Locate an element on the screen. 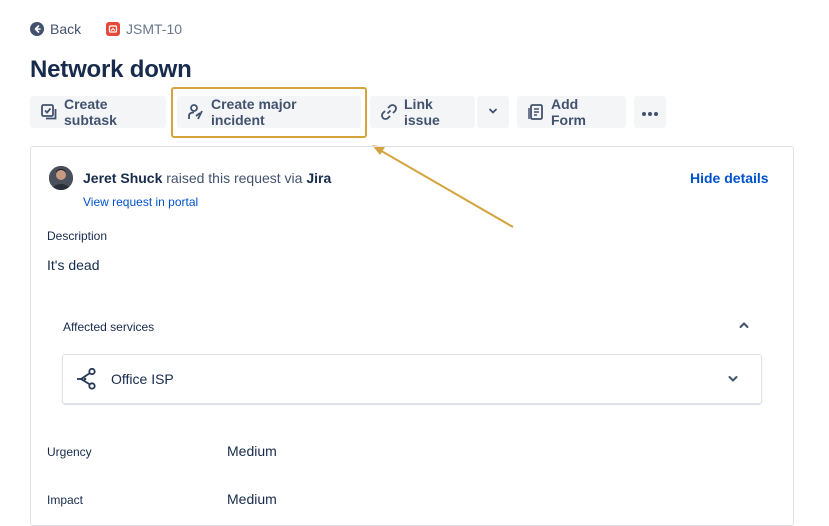 This screenshot has width=829, height=526. description-value: It's dead is located at coordinates (73, 265).